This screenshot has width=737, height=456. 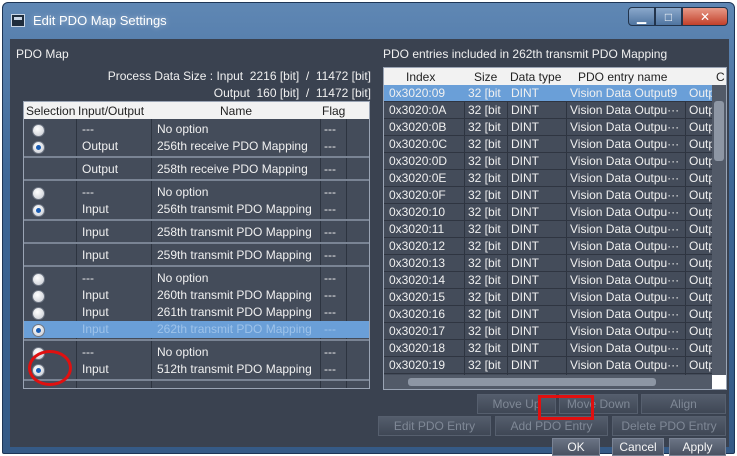 What do you see at coordinates (719, 230) in the screenshot?
I see `entries-vertical-scrollbar` at bounding box center [719, 230].